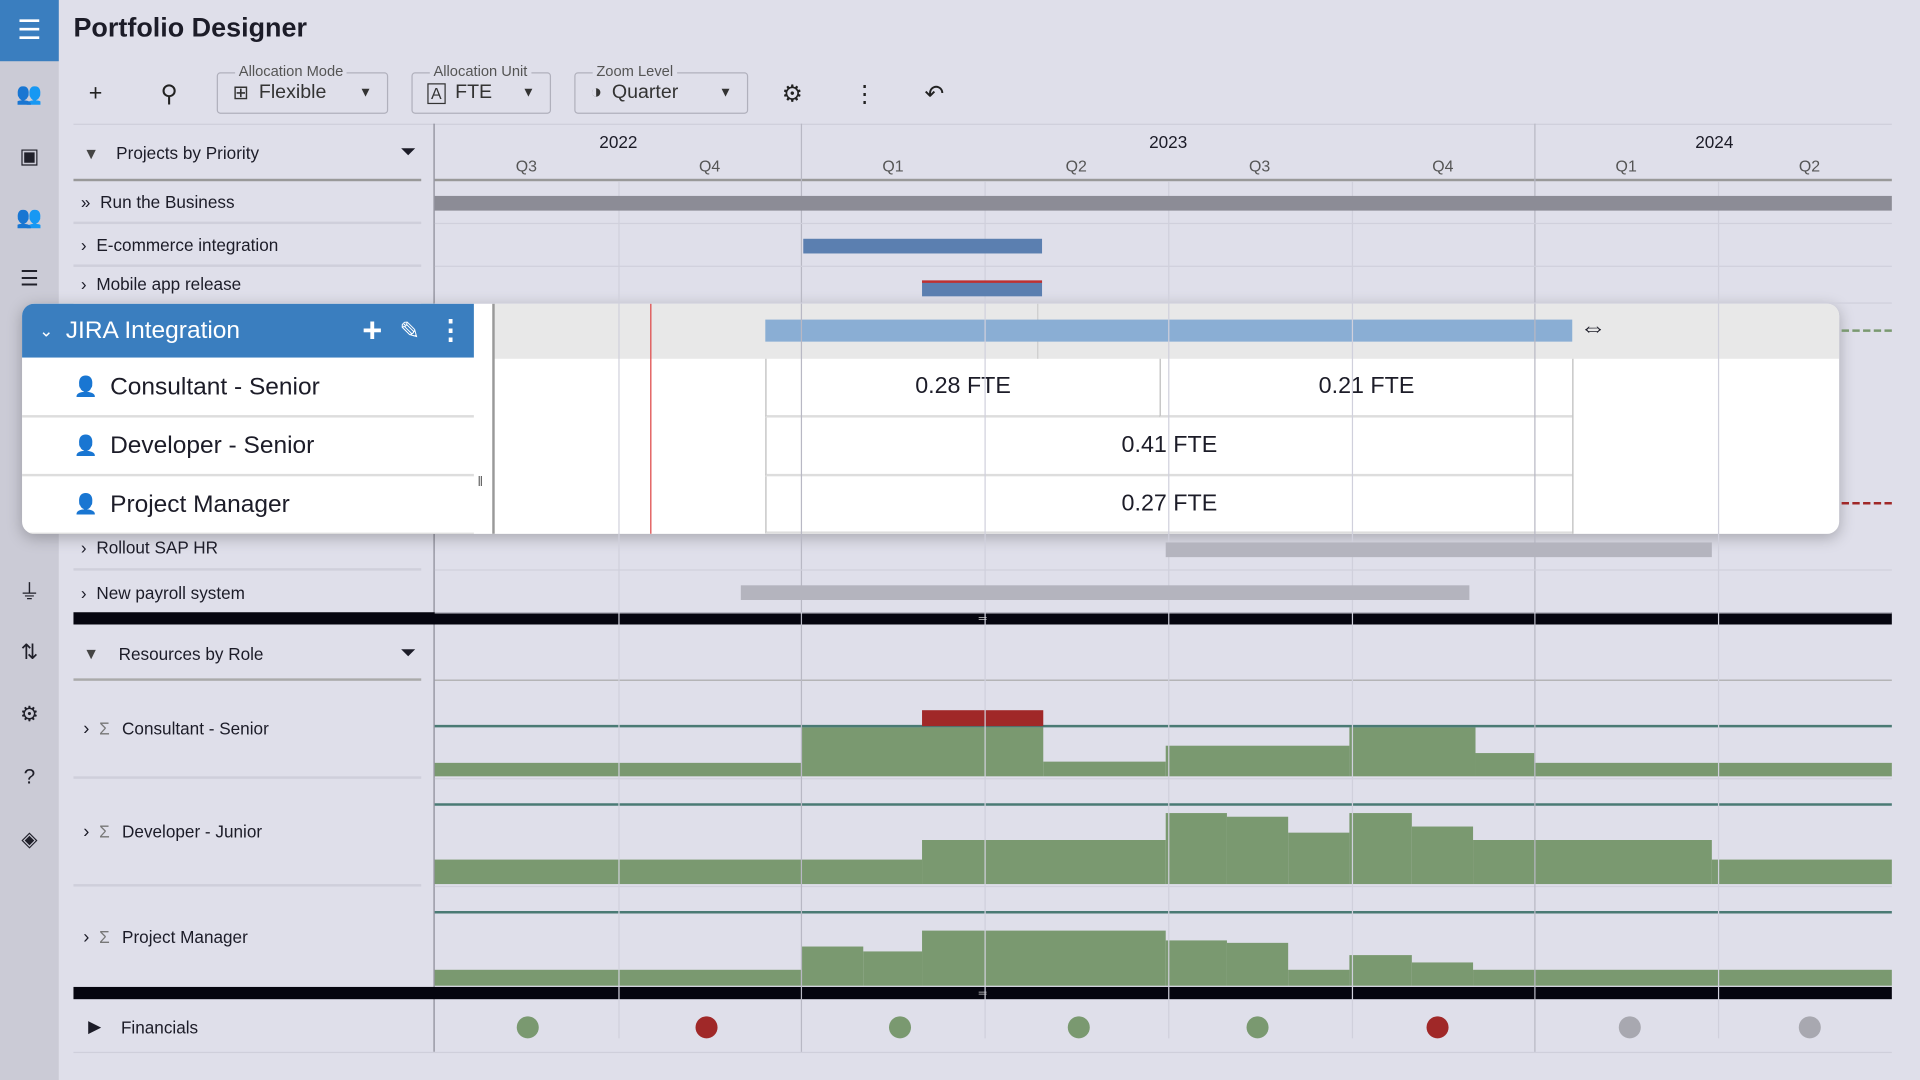 The image size is (1920, 1080). What do you see at coordinates (247, 833) in the screenshot?
I see `resource-row: › Σ Developer - Junior` at bounding box center [247, 833].